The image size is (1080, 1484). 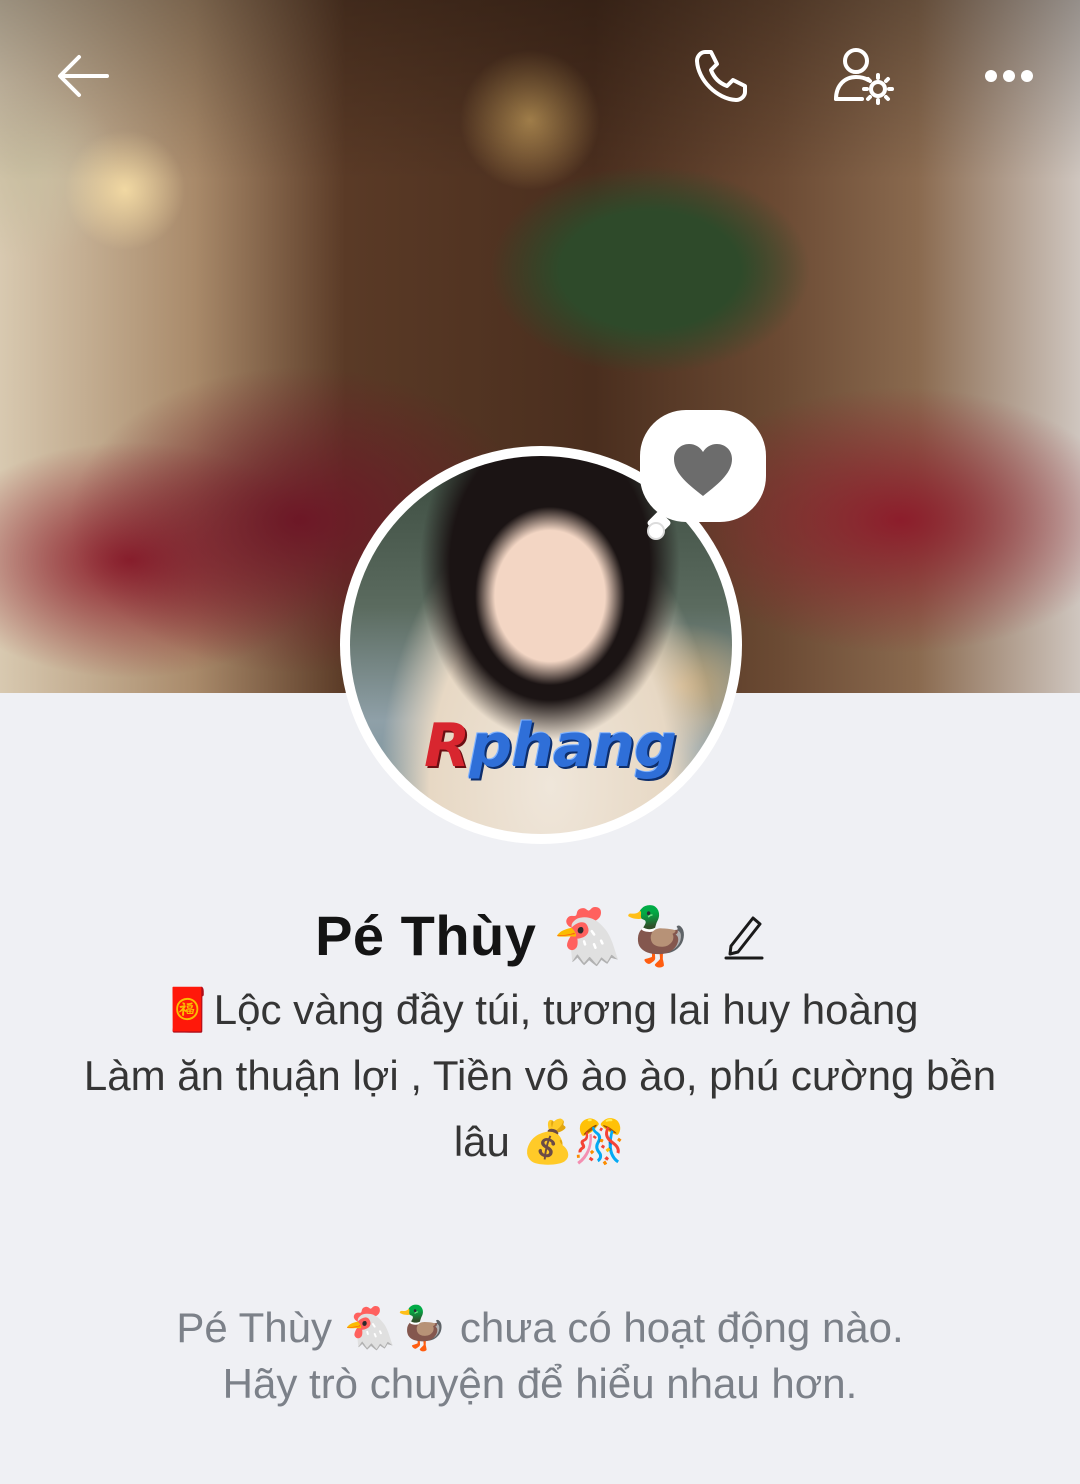 What do you see at coordinates (540, 1327) in the screenshot?
I see `empty-activity-line: Pé Thùy 🐔🦆 chưa có hoạt động nào.` at bounding box center [540, 1327].